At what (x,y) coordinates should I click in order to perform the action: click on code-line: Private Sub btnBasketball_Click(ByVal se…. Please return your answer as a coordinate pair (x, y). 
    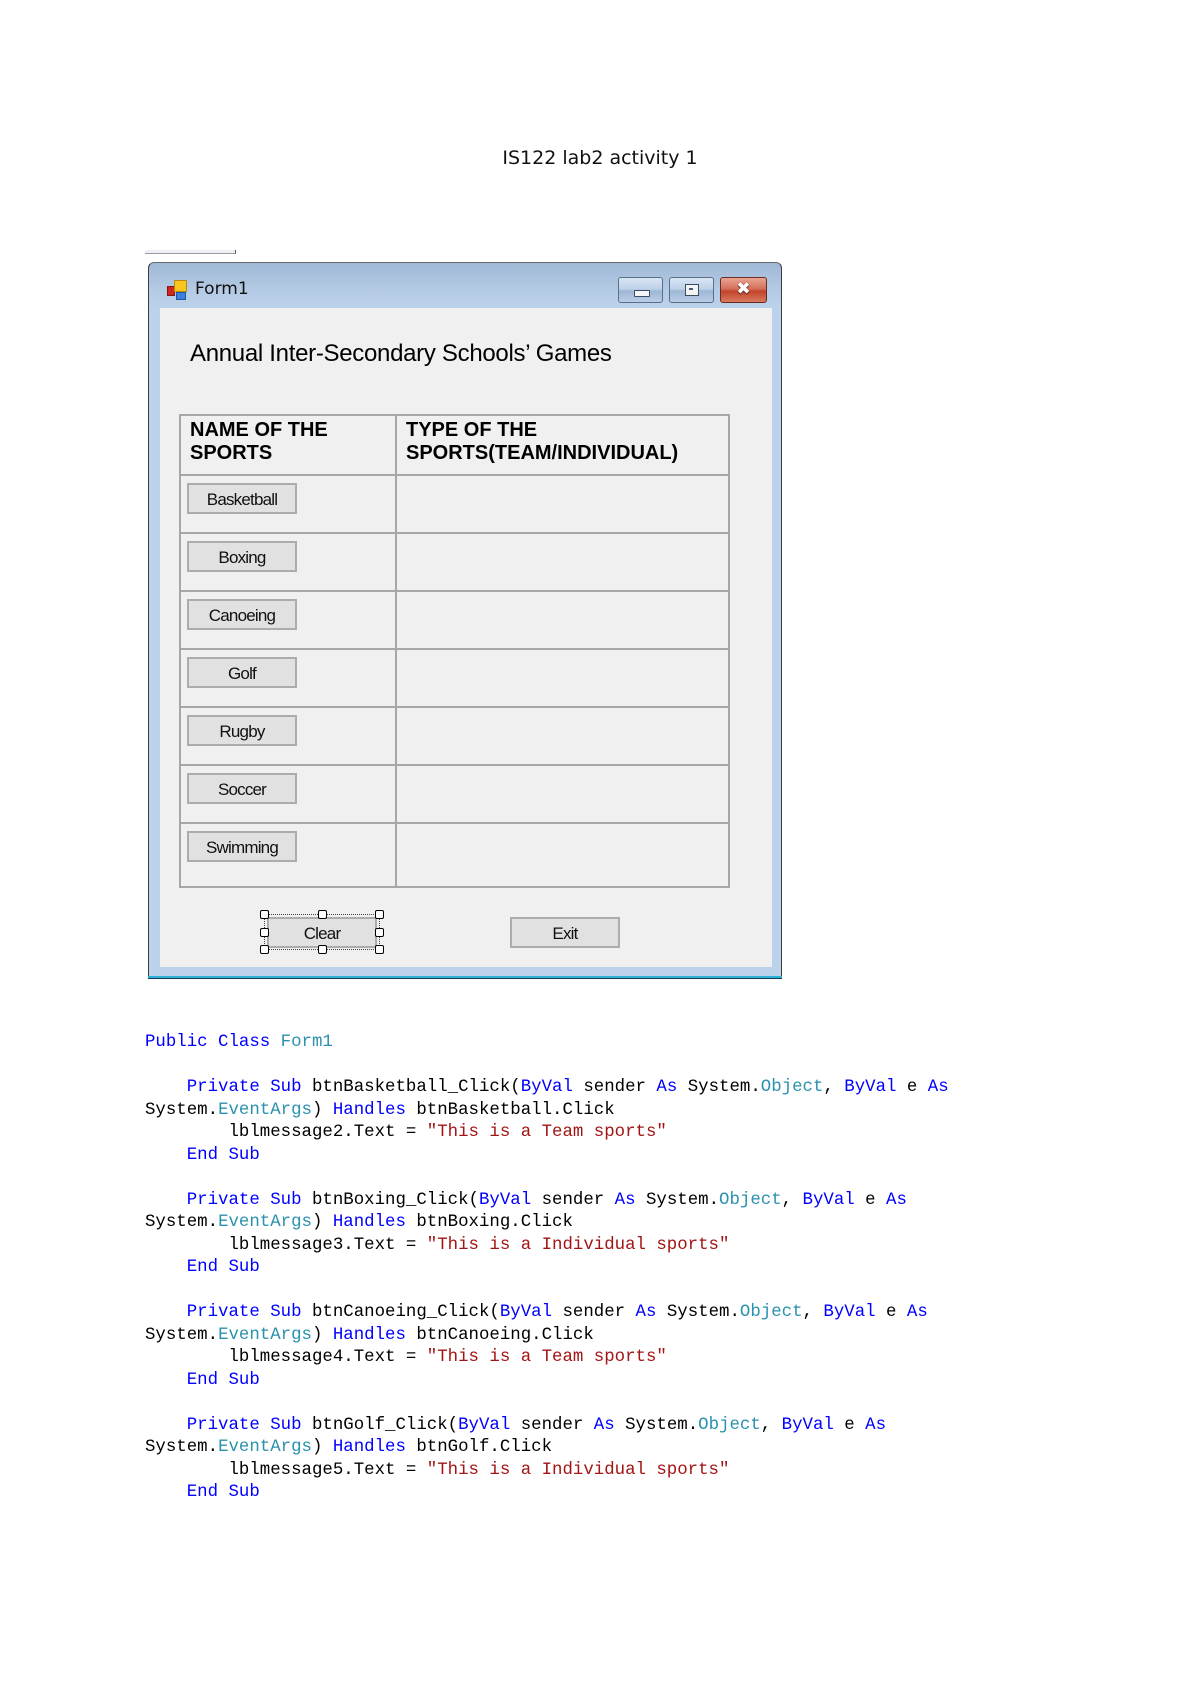
    Looking at the image, I should click on (547, 1087).